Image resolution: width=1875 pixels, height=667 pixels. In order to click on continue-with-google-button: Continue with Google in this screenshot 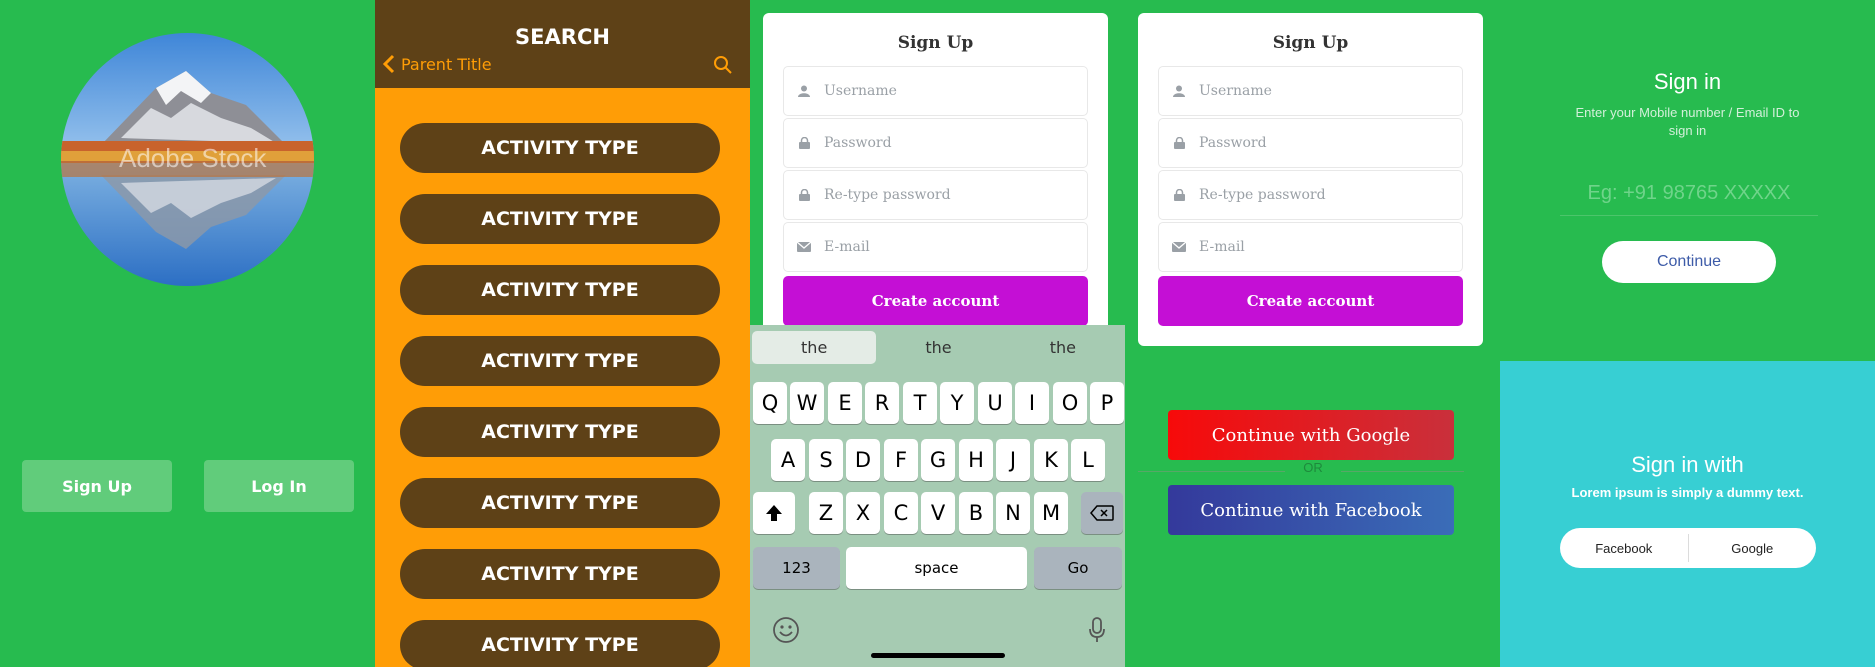, I will do `click(1311, 435)`.